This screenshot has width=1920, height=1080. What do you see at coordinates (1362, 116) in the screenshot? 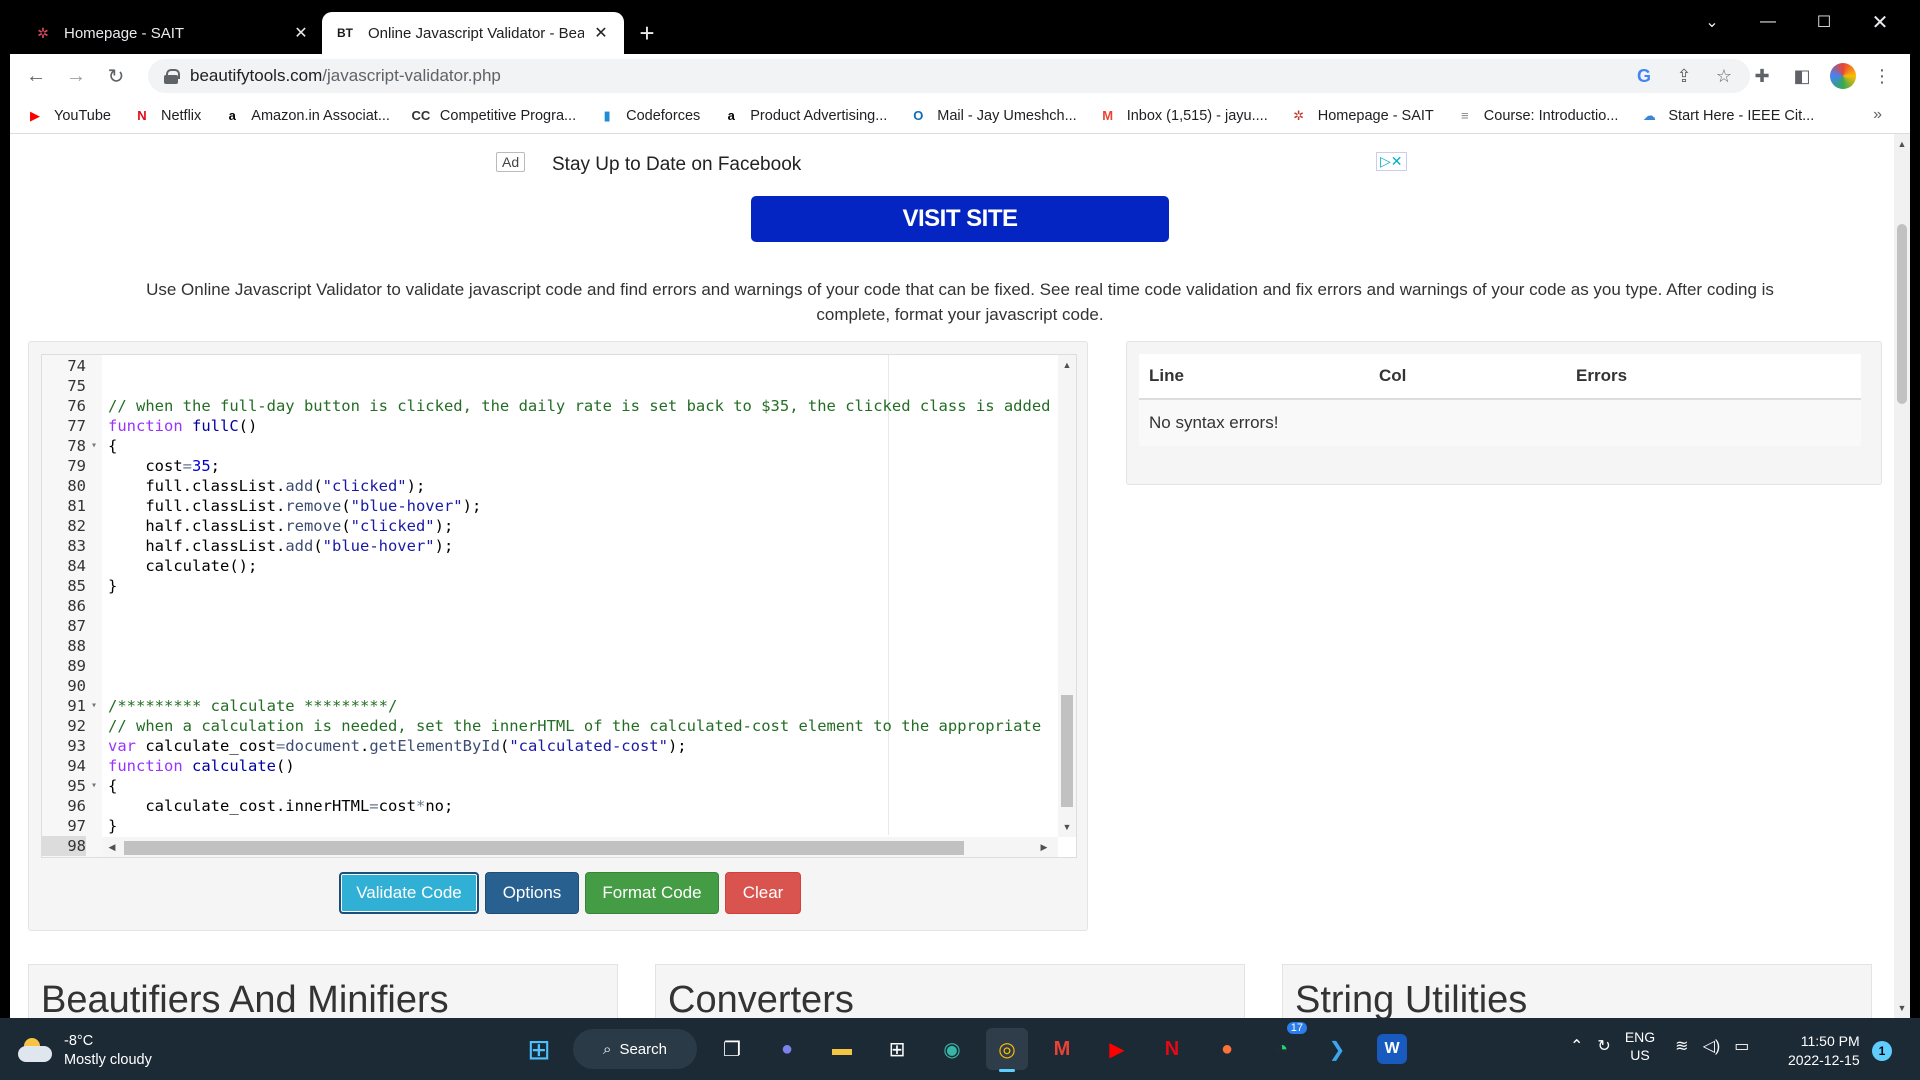
I see `bookmark-item: ✲ Homepage - SAIT` at bounding box center [1362, 116].